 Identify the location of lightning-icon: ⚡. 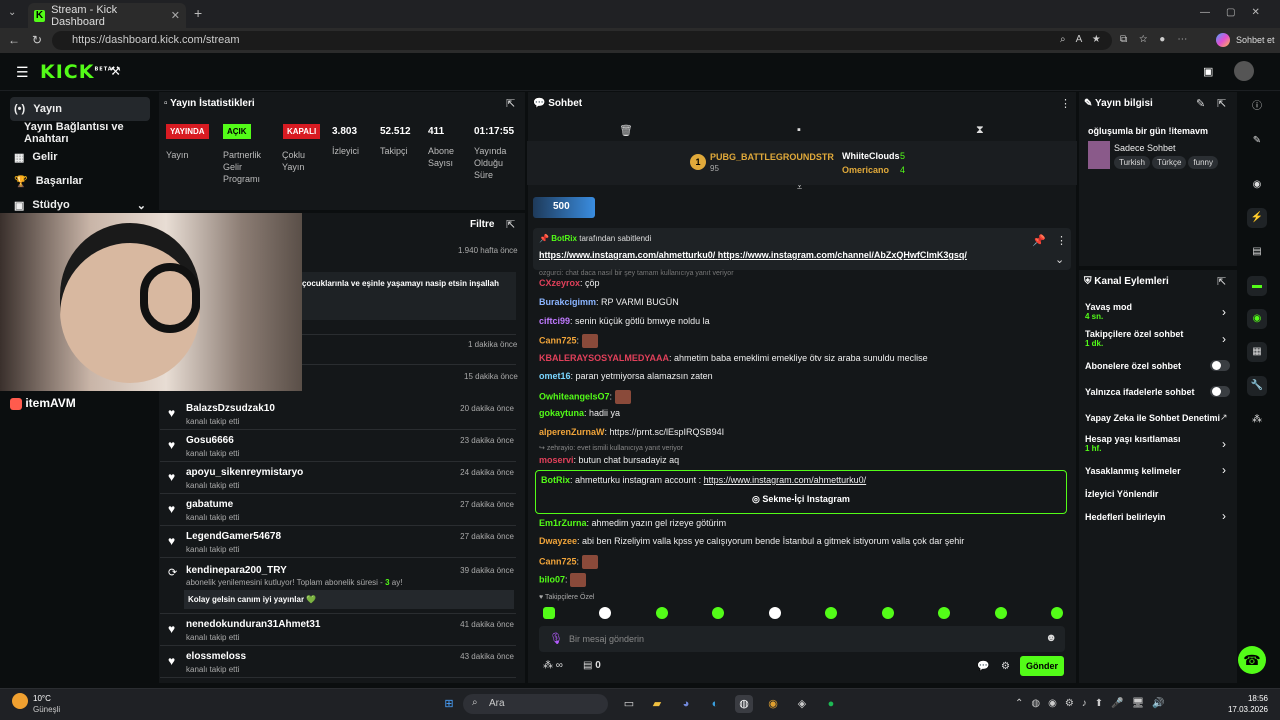
(1257, 218).